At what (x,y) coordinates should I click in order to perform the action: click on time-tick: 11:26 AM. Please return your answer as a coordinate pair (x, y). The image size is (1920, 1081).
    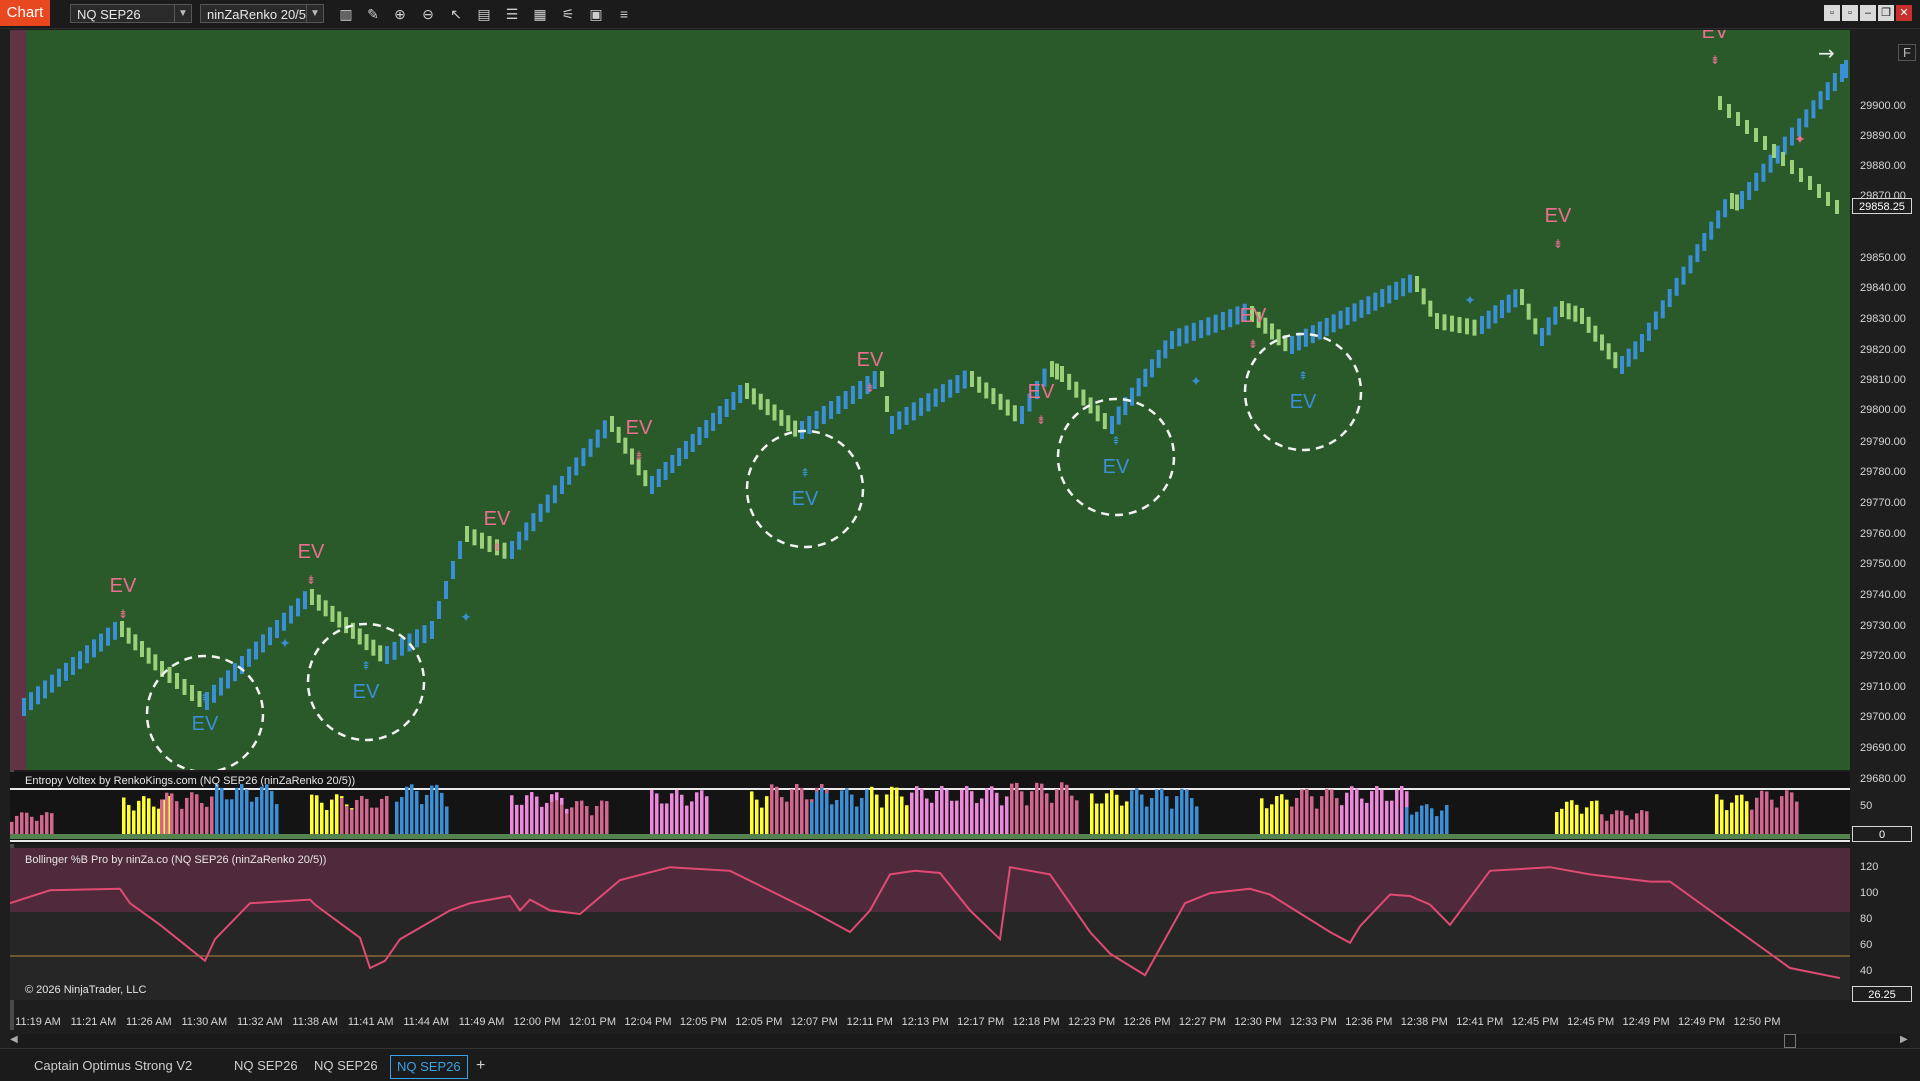
    Looking at the image, I should click on (149, 1022).